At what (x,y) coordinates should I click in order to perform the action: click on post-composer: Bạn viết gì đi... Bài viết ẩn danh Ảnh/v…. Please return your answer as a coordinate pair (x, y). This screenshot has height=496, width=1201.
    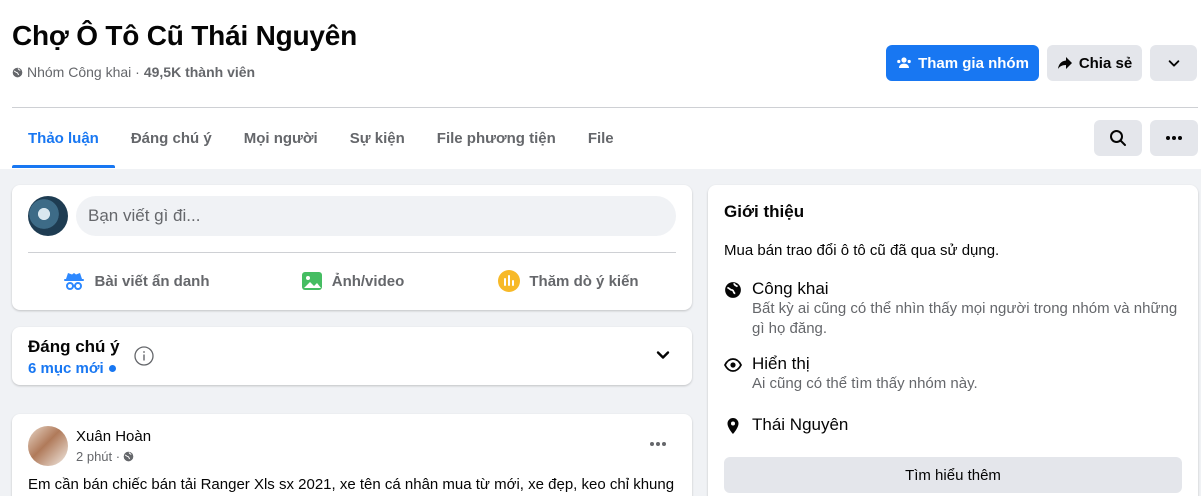
    Looking at the image, I should click on (352, 247).